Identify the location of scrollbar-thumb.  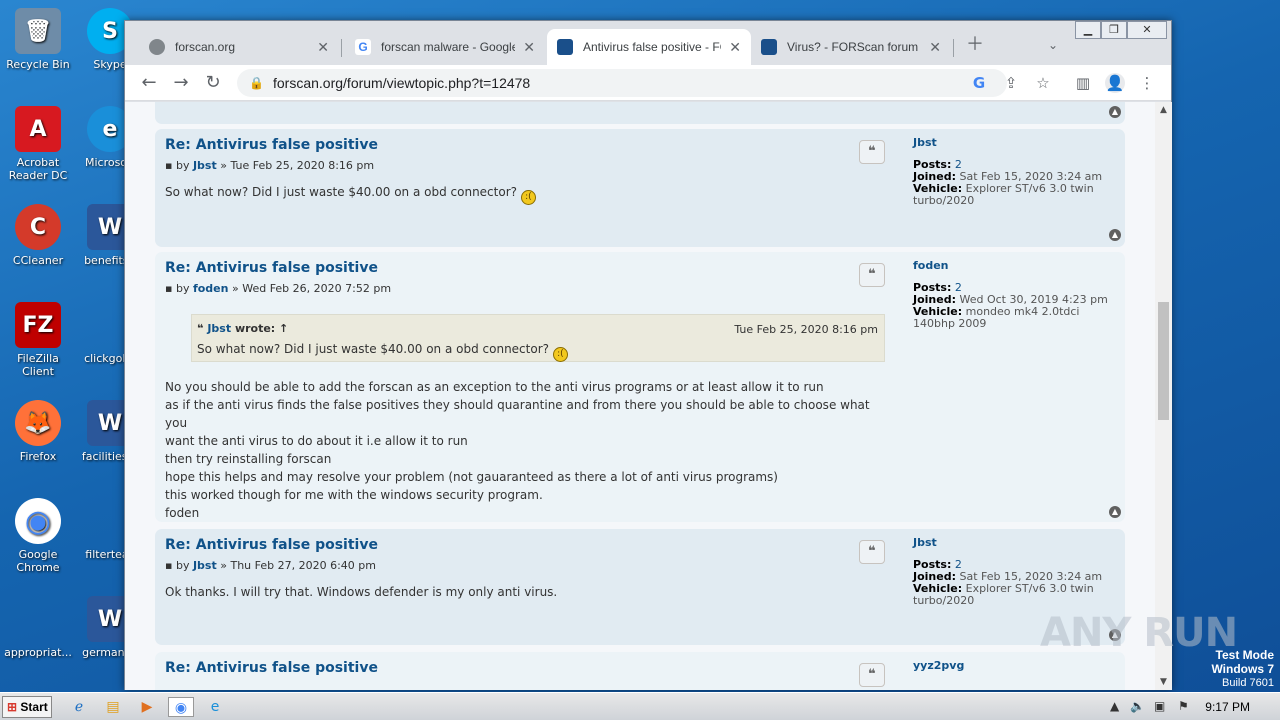
(1163, 361).